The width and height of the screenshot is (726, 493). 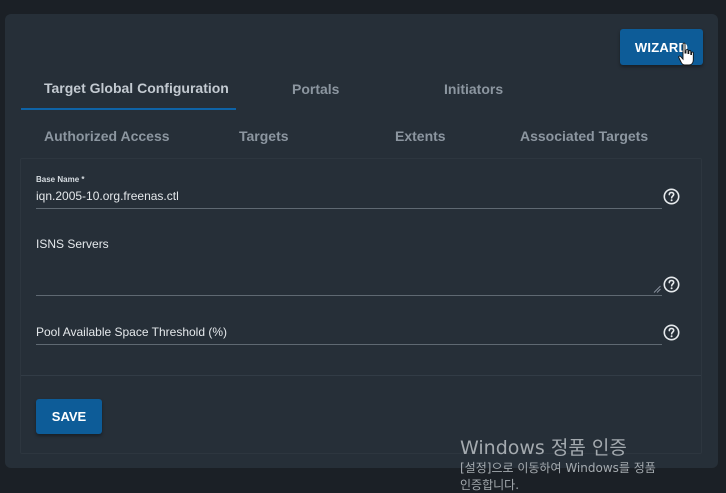 I want to click on base-name-input: iqn.2005-10.org.freenas.ctl, so click(x=107, y=196).